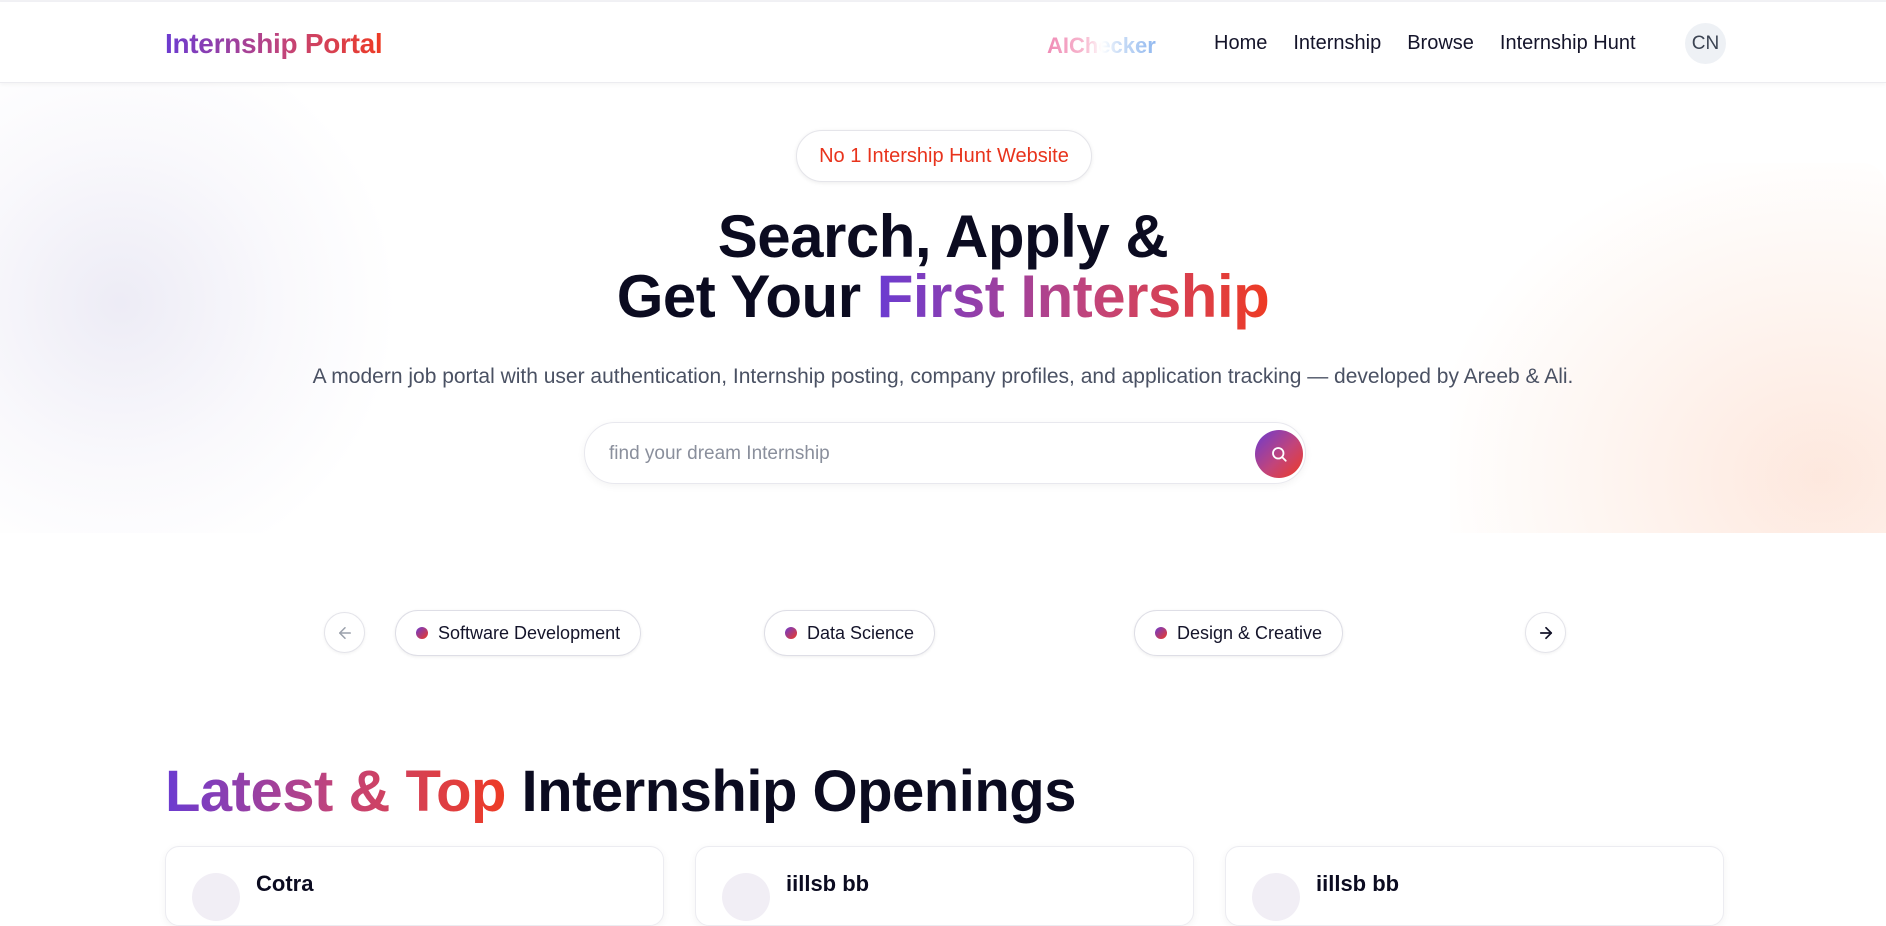 Image resolution: width=1886 pixels, height=926 pixels. I want to click on main-nav: Home Internship Browse Internship Hunt, so click(1438, 43).